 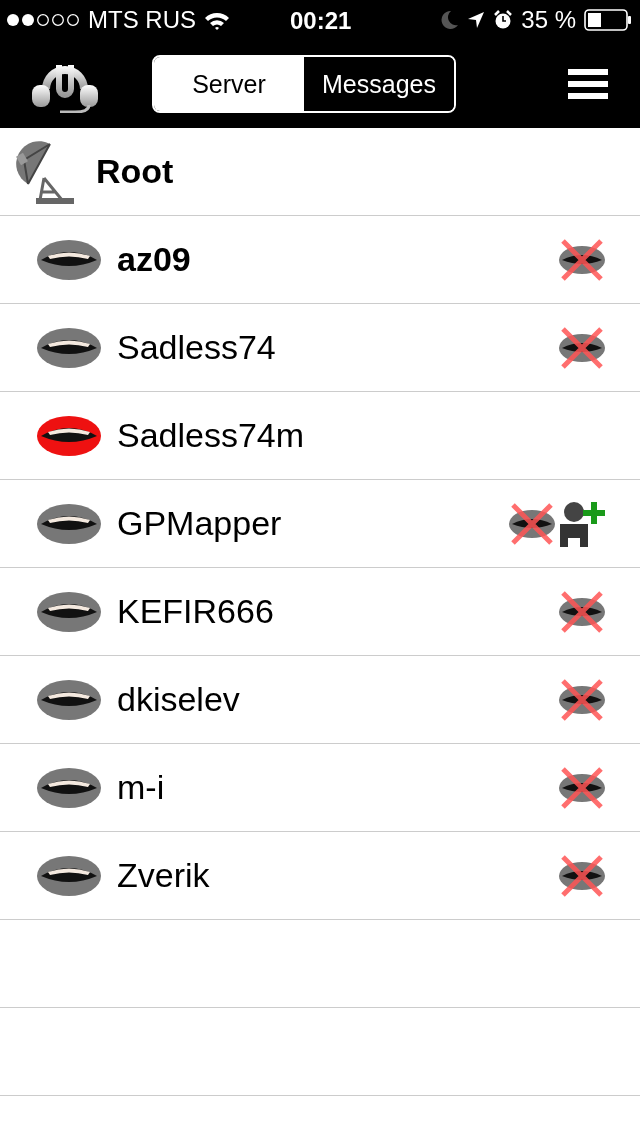 What do you see at coordinates (503, 20) in the screenshot?
I see `alarm-icon` at bounding box center [503, 20].